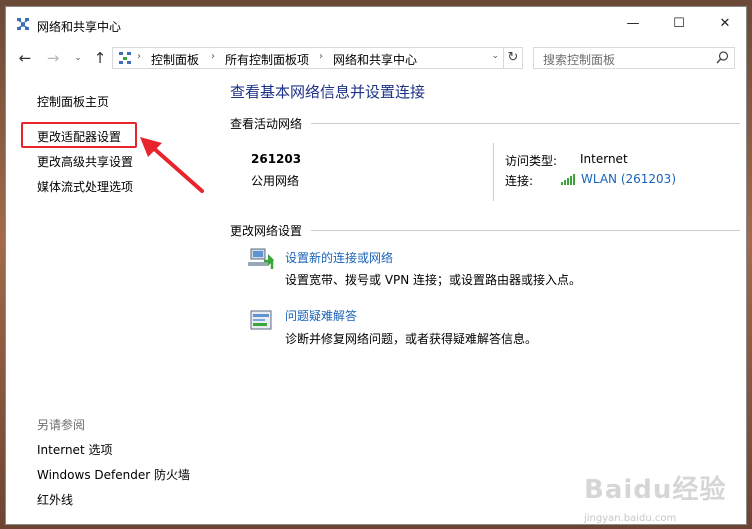 The width and height of the screenshot is (752, 529). What do you see at coordinates (85, 186) in the screenshot?
I see `sidebar-item-media-streaming: 媒体流式处理选项` at bounding box center [85, 186].